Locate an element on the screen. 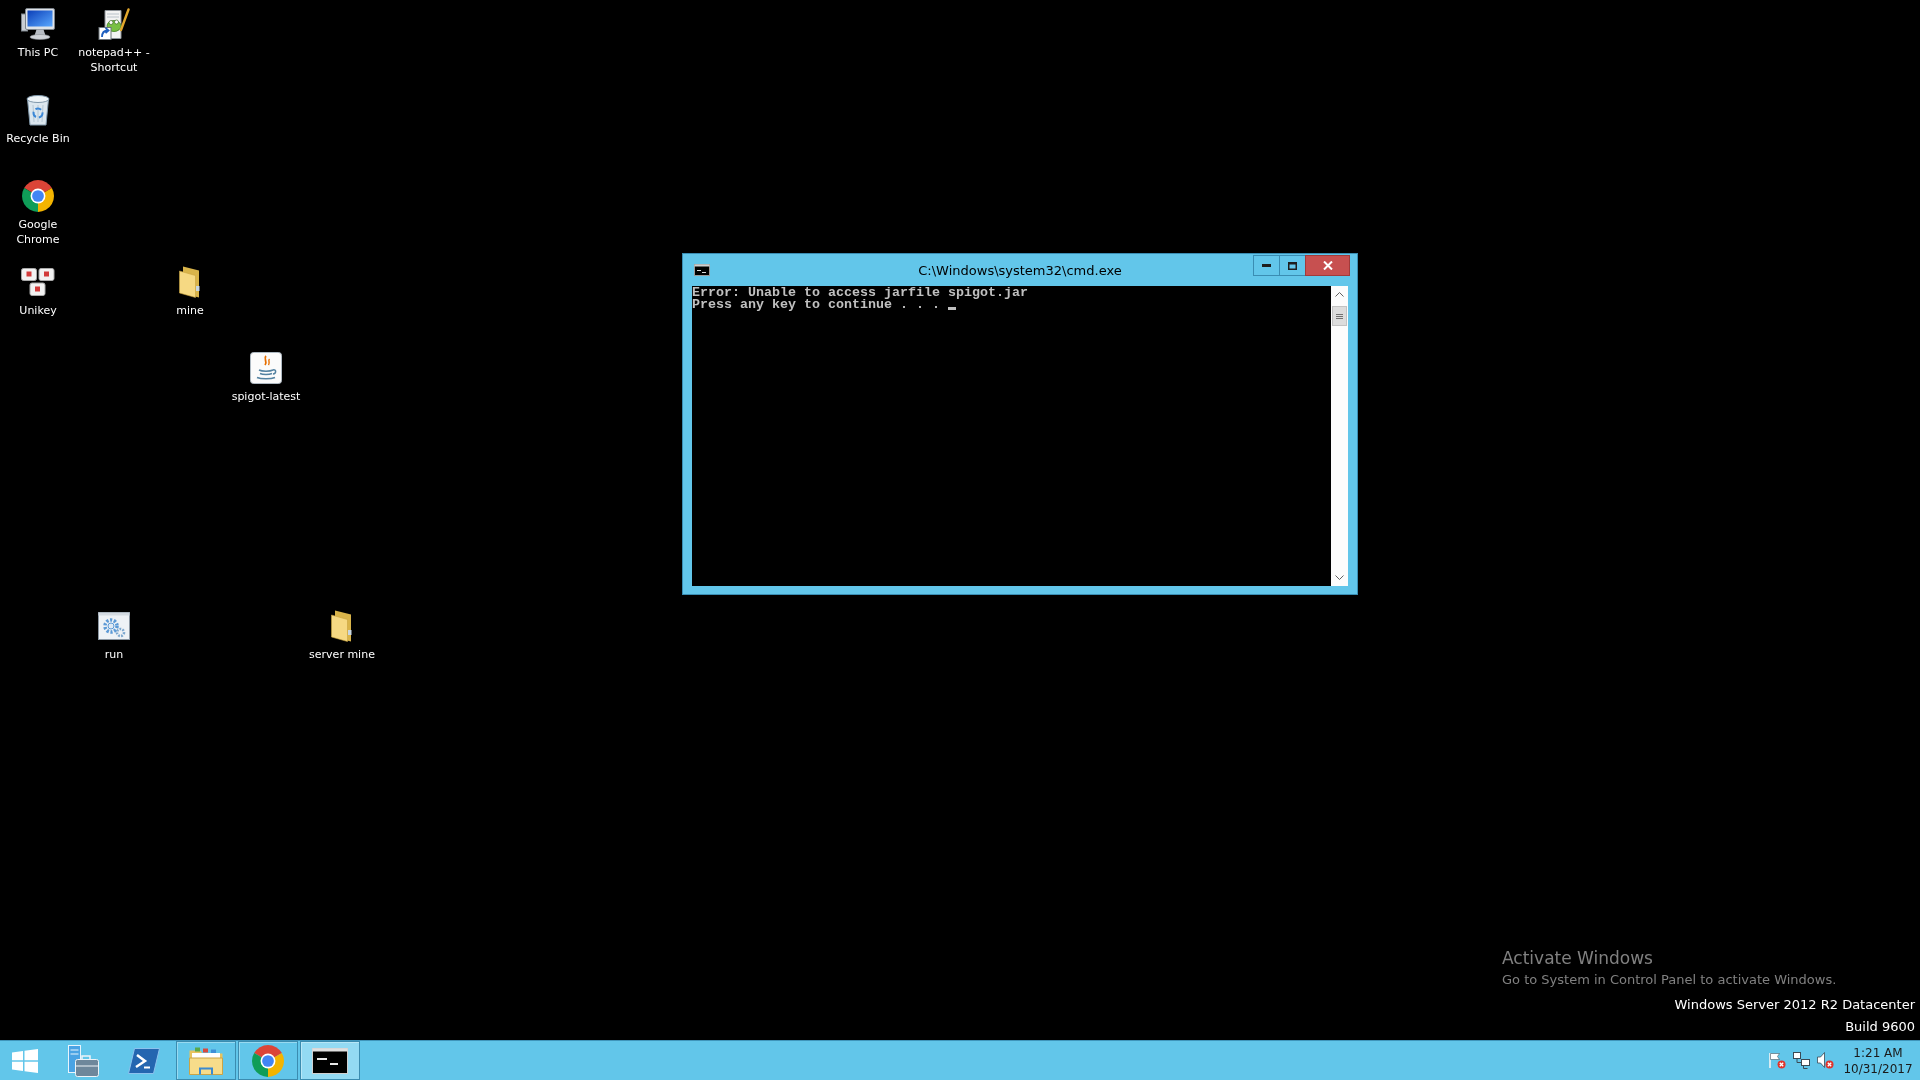 Image resolution: width=1920 pixels, height=1080 pixels. build-number: Build 9600 is located at coordinates (1880, 1027).